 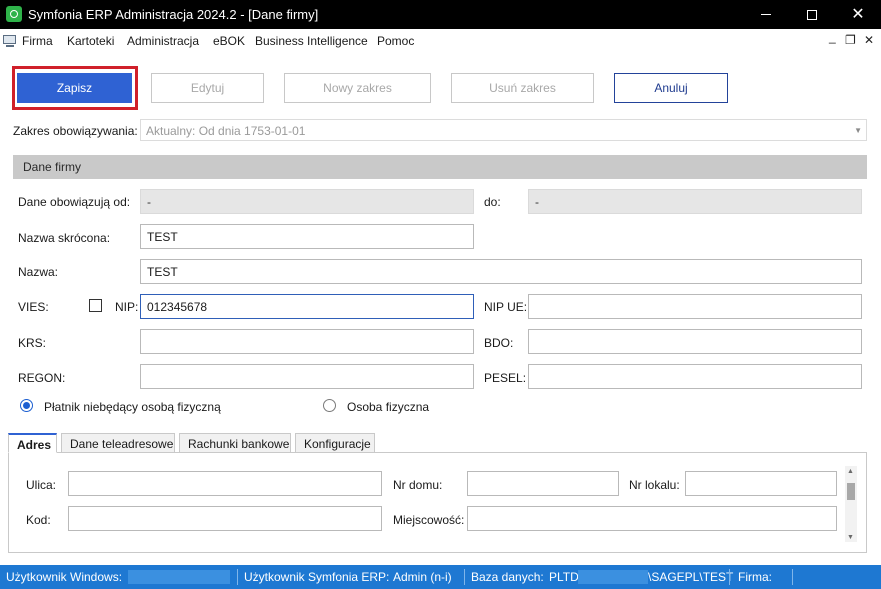 I want to click on short-name-label: Nazwa skrócona:, so click(x=64, y=238).